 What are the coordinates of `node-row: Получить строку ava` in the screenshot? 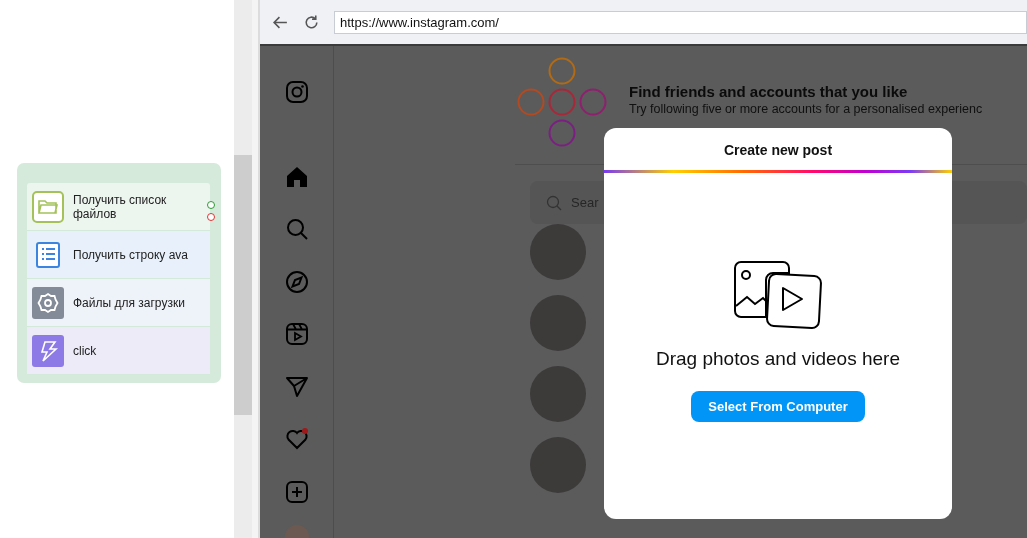 It's located at (118, 255).